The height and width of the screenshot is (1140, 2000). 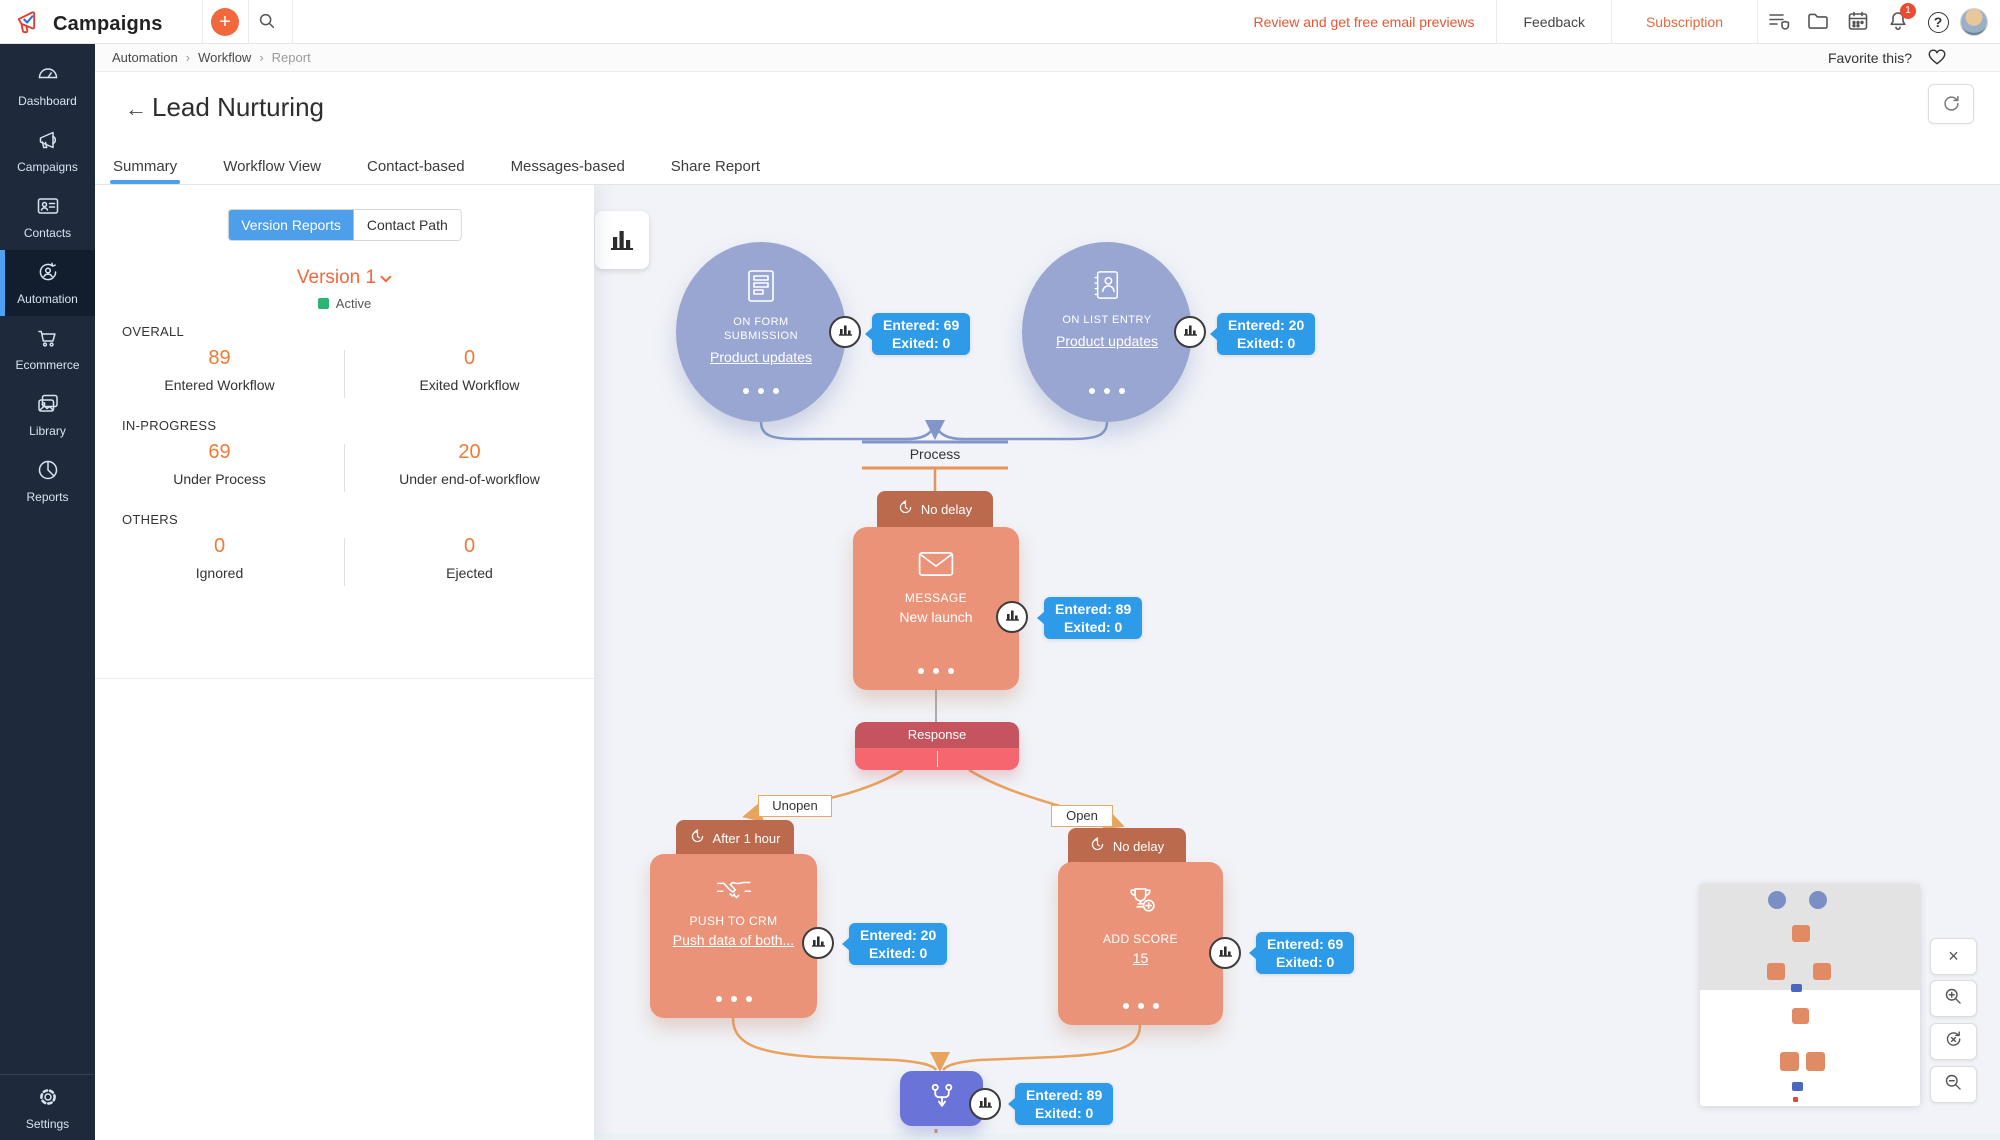 What do you see at coordinates (935, 454) in the screenshot?
I see `process-label: Process` at bounding box center [935, 454].